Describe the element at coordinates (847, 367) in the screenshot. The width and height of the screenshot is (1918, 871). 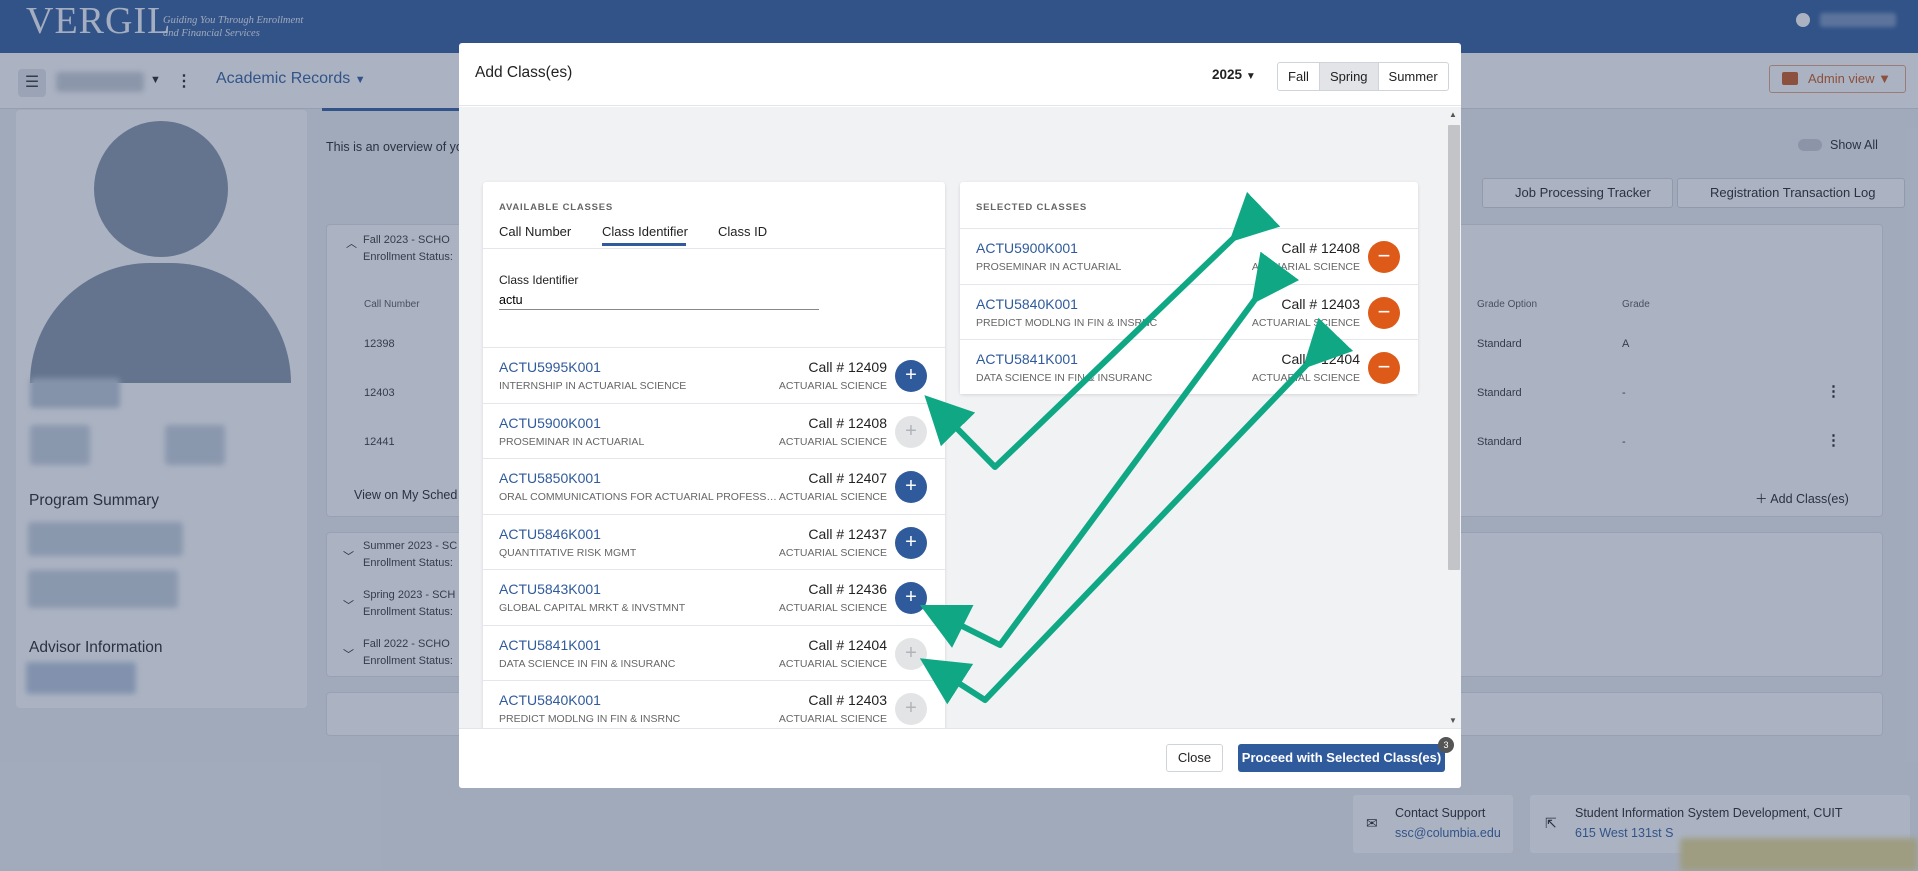
I see `call-number: Call # 12409` at that location.